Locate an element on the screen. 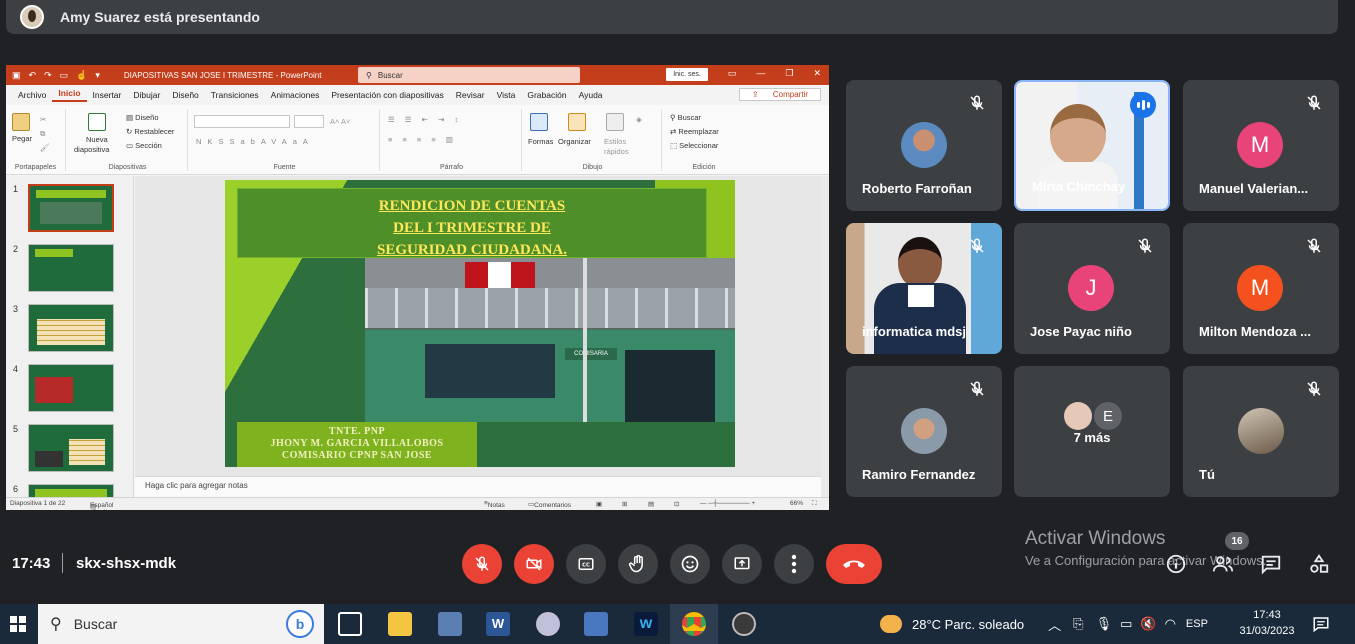  format-painter-icon: 🖌 is located at coordinates (45, 147).